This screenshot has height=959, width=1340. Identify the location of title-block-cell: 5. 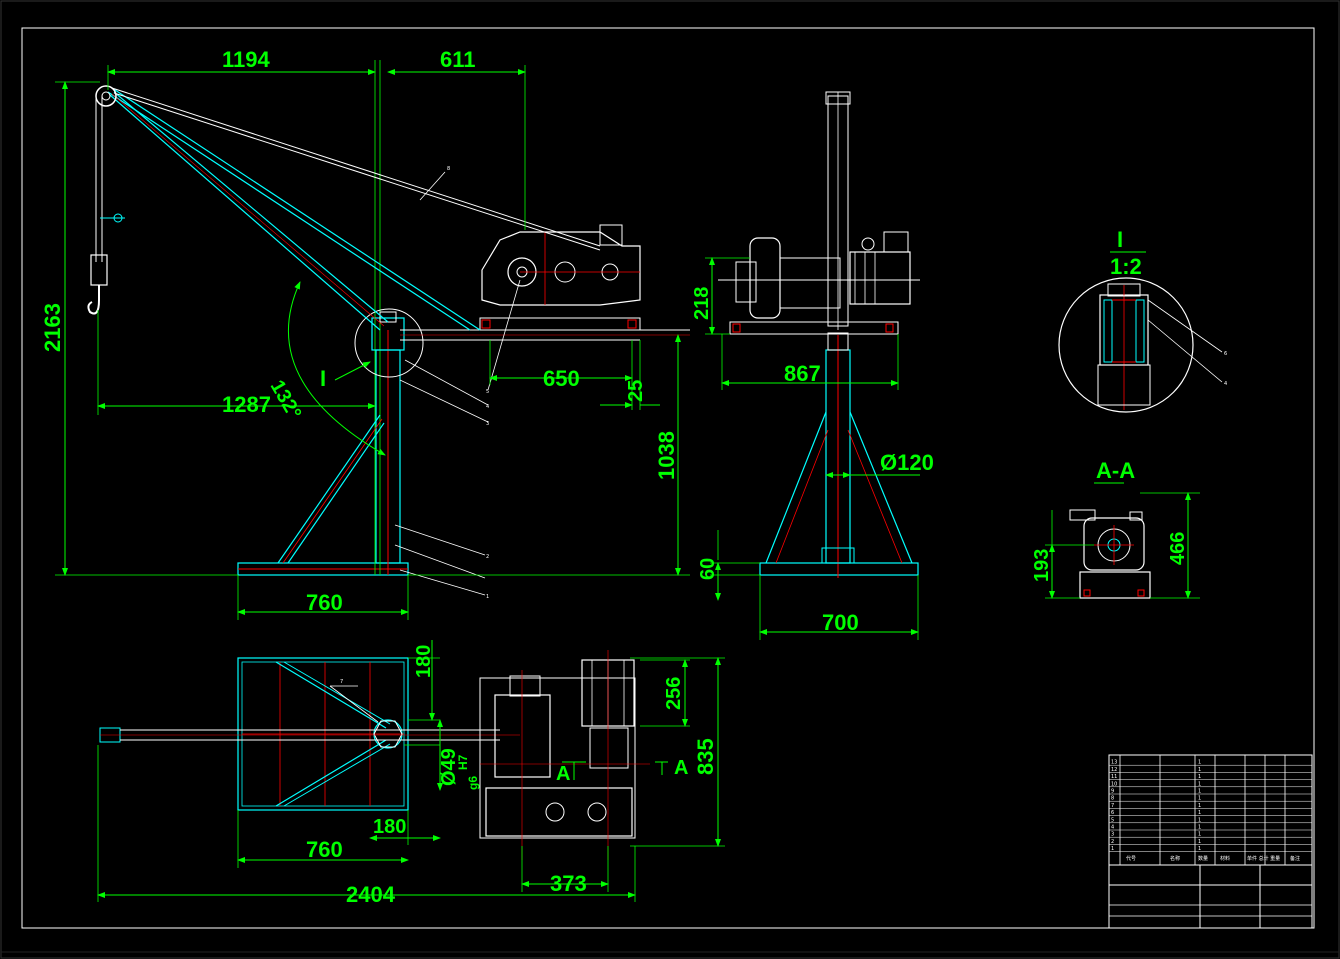
(1112, 820).